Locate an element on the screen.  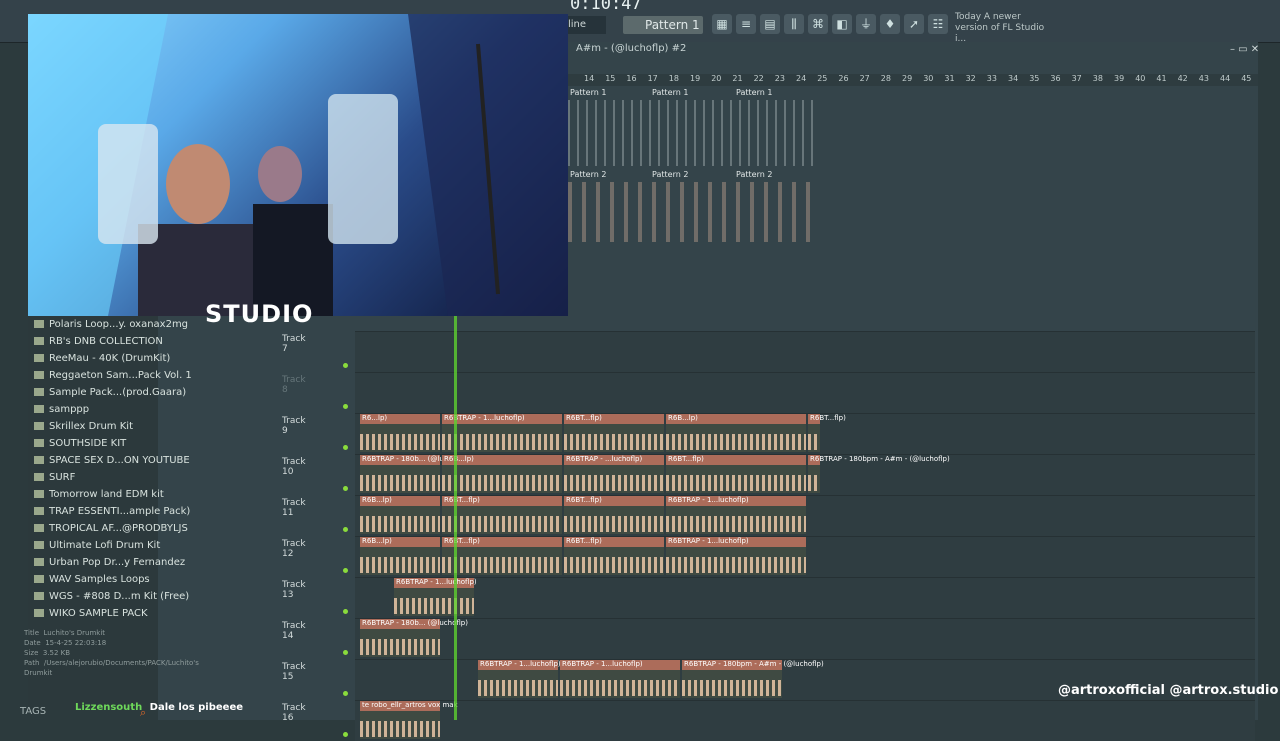
tags-tab: TAGS is located at coordinates (33, 711).